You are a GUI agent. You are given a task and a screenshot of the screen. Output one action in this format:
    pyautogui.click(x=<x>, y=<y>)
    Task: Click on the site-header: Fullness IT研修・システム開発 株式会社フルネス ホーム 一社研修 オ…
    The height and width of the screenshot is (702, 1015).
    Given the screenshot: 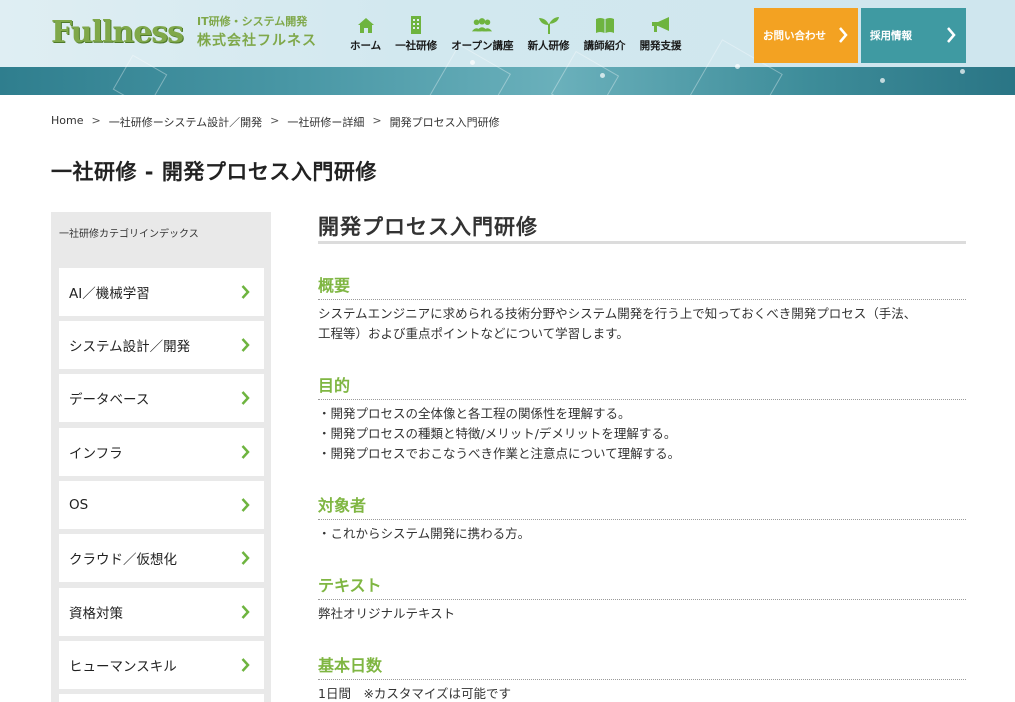 What is the action you would take?
    pyautogui.click(x=507, y=47)
    